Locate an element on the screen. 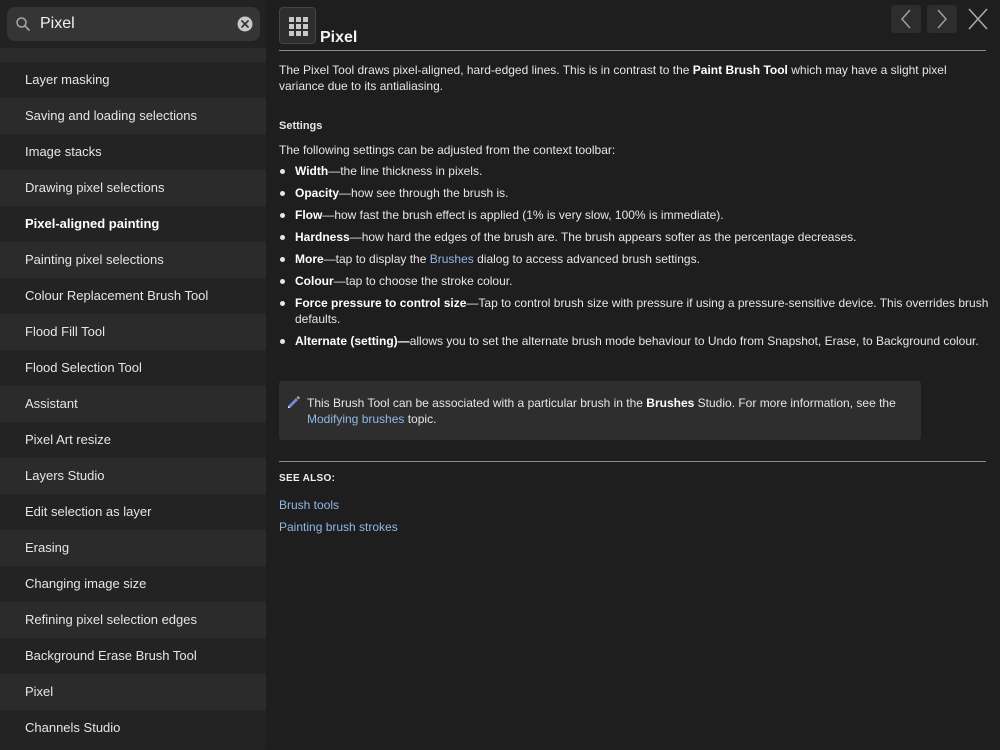 The image size is (1000, 750). grid-icon is located at coordinates (298, 26).